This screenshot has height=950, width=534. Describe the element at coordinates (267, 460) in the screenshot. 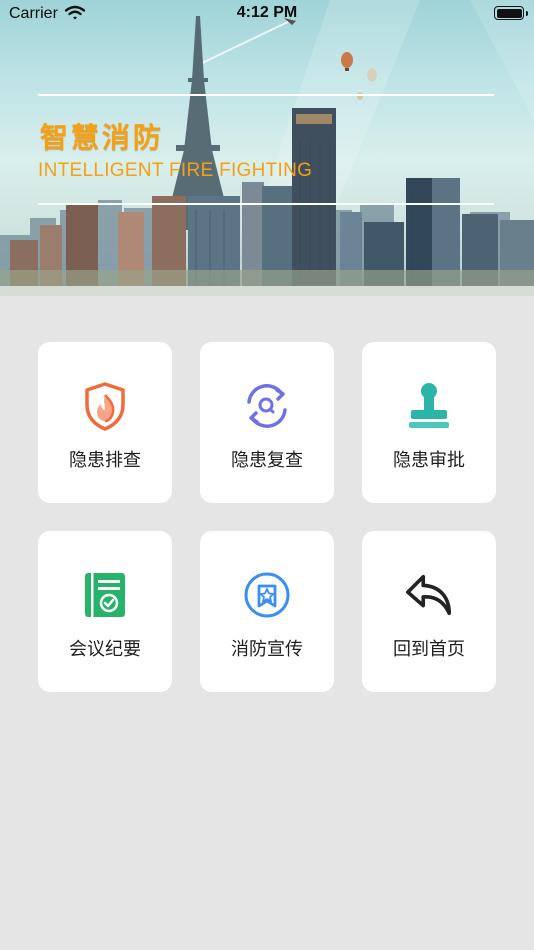

I see `menu-label: 隐患复查` at that location.